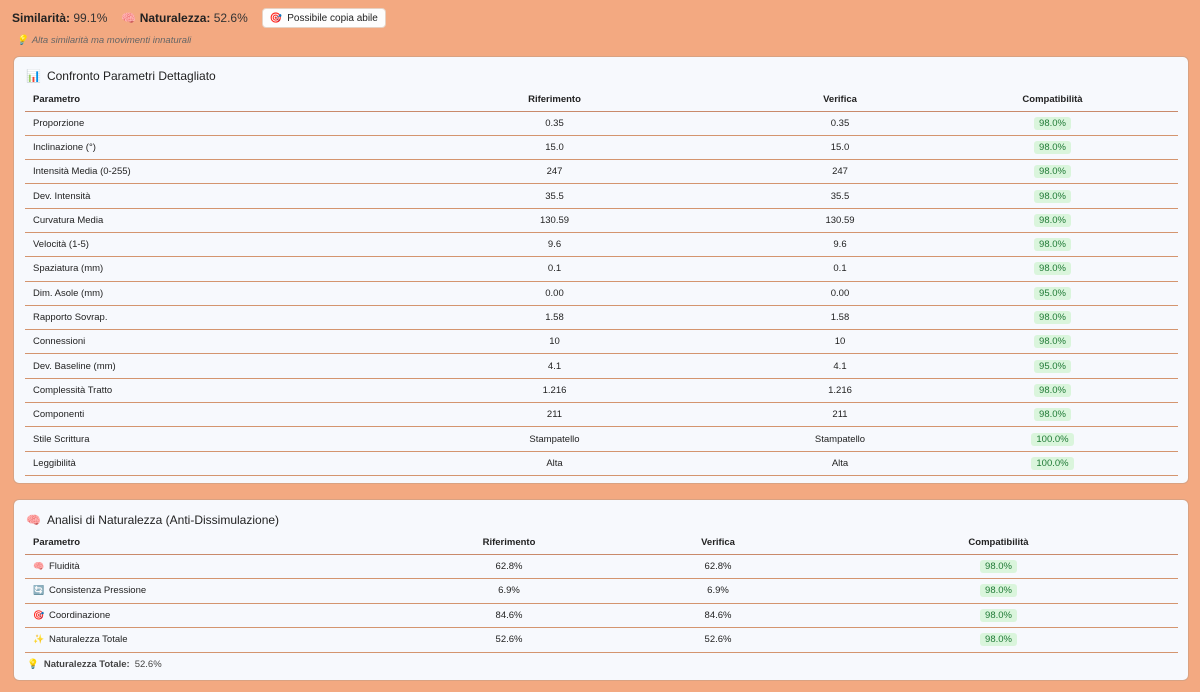  What do you see at coordinates (131, 76) in the screenshot?
I see `param-card-title-text: Confronto Parametri Dettagliato` at bounding box center [131, 76].